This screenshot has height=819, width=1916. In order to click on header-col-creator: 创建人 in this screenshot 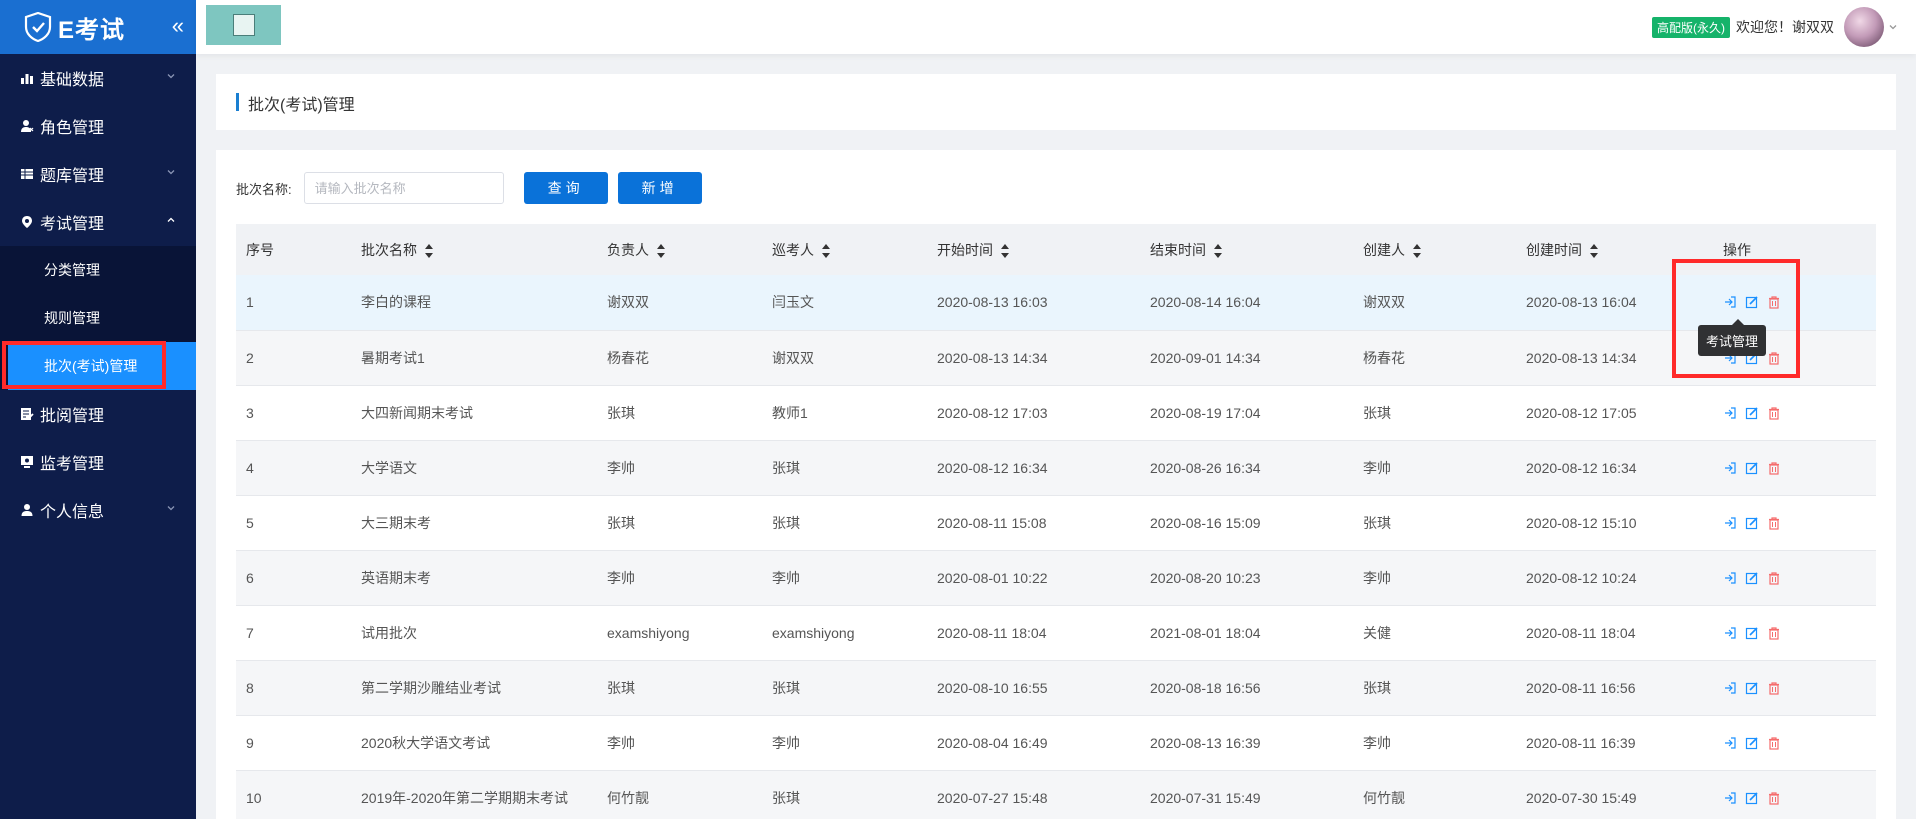, I will do `click(1434, 249)`.